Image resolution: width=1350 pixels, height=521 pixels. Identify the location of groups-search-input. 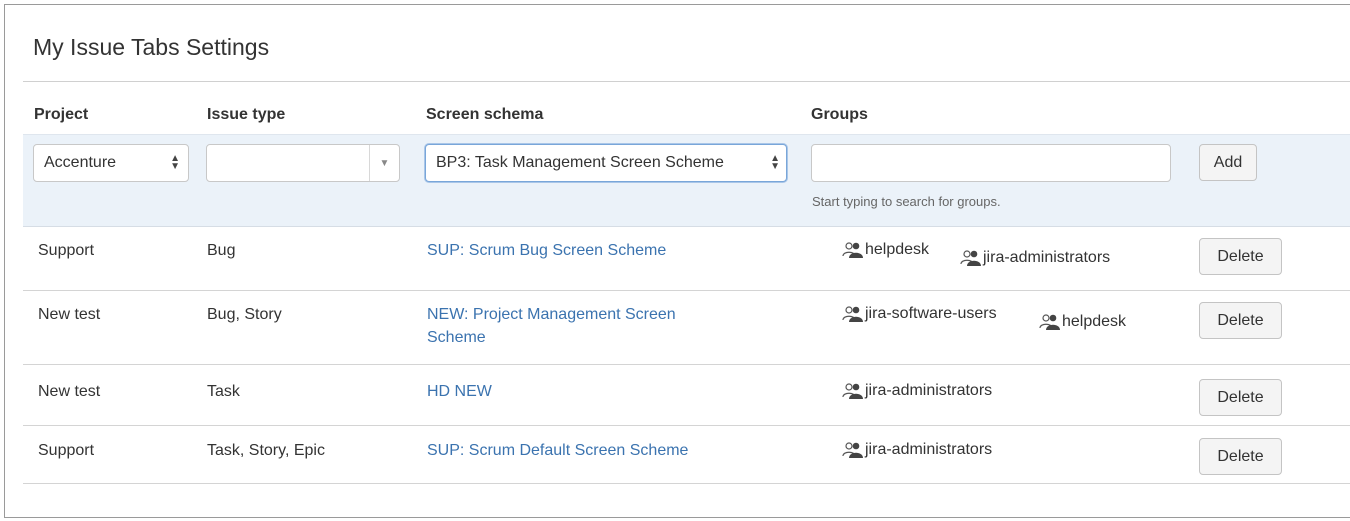
(991, 163).